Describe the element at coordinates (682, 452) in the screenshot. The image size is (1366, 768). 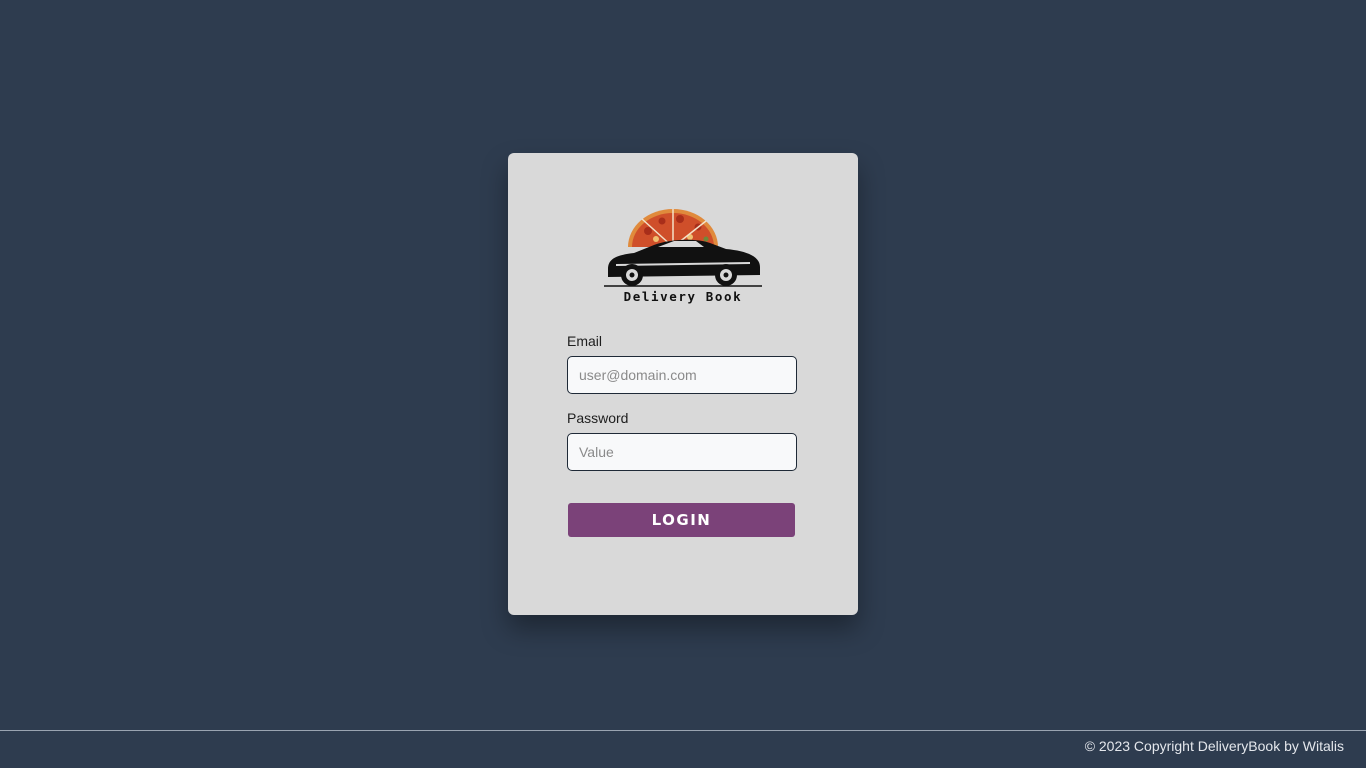
I see `password-input` at that location.